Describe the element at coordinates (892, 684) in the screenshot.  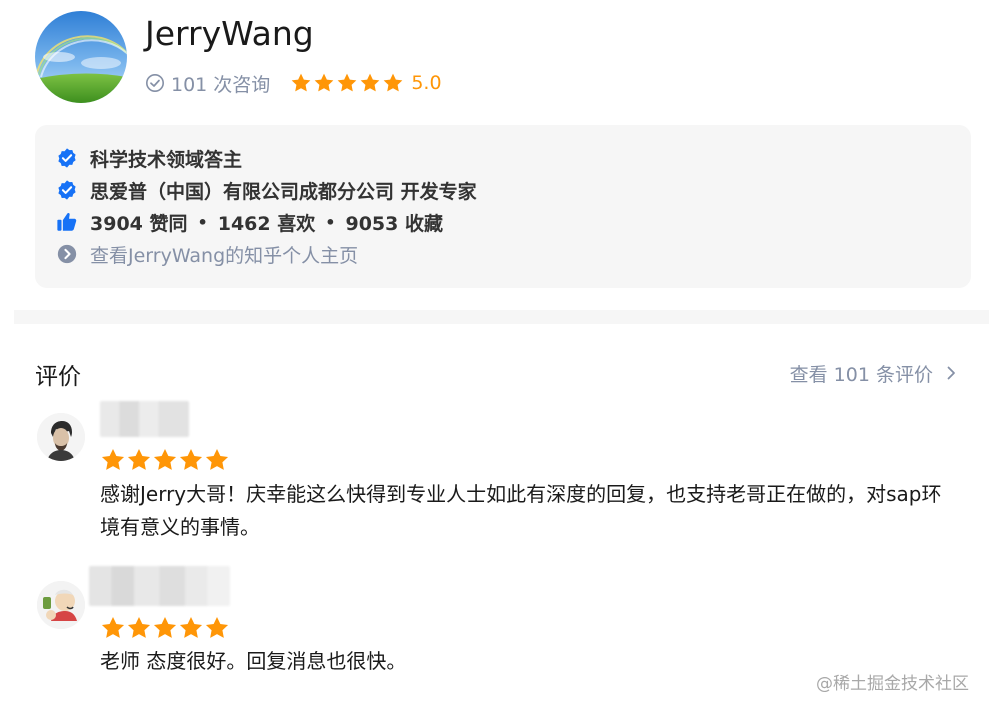
I see `watermark: @稀土掘金技术社区` at that location.